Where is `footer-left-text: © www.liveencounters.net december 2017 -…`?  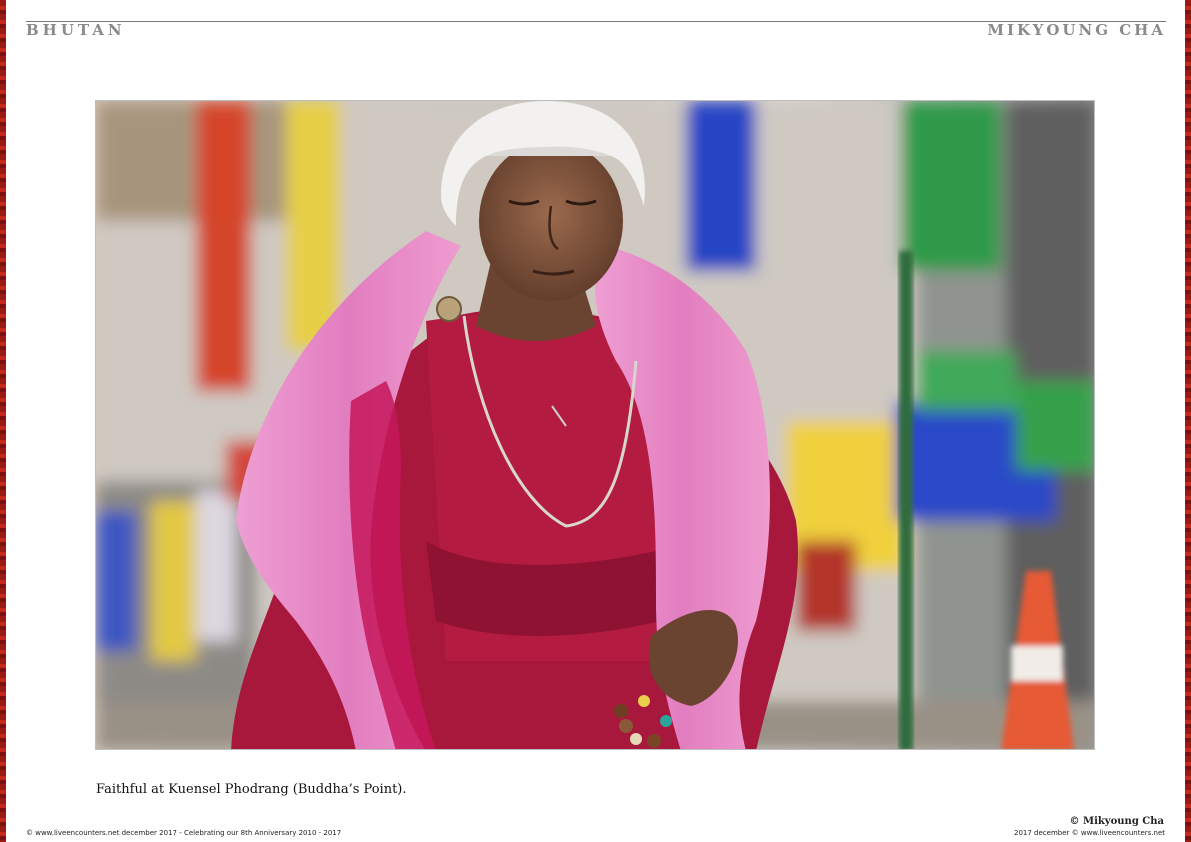
footer-left-text: © www.liveencounters.net december 2017 -… is located at coordinates (184, 833).